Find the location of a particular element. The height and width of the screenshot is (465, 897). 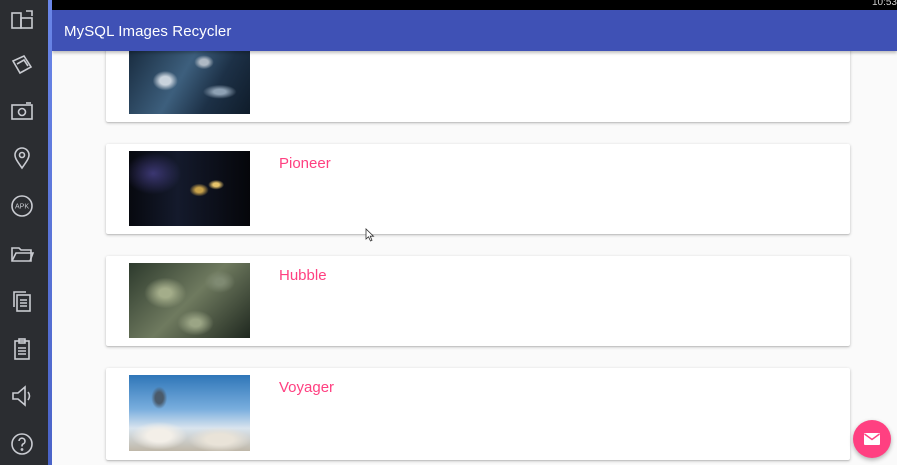

install-apk-button: APK is located at coordinates (22, 206).